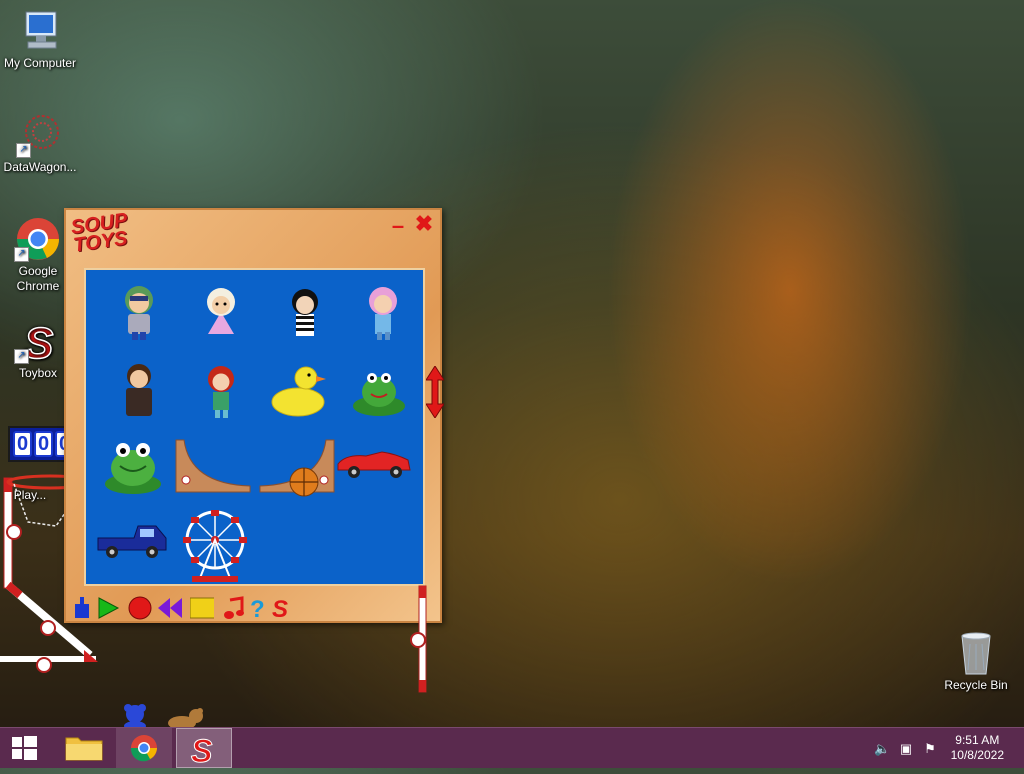 This screenshot has width=1024, height=774. I want to click on taskbar-file-explorer, so click(84, 748).